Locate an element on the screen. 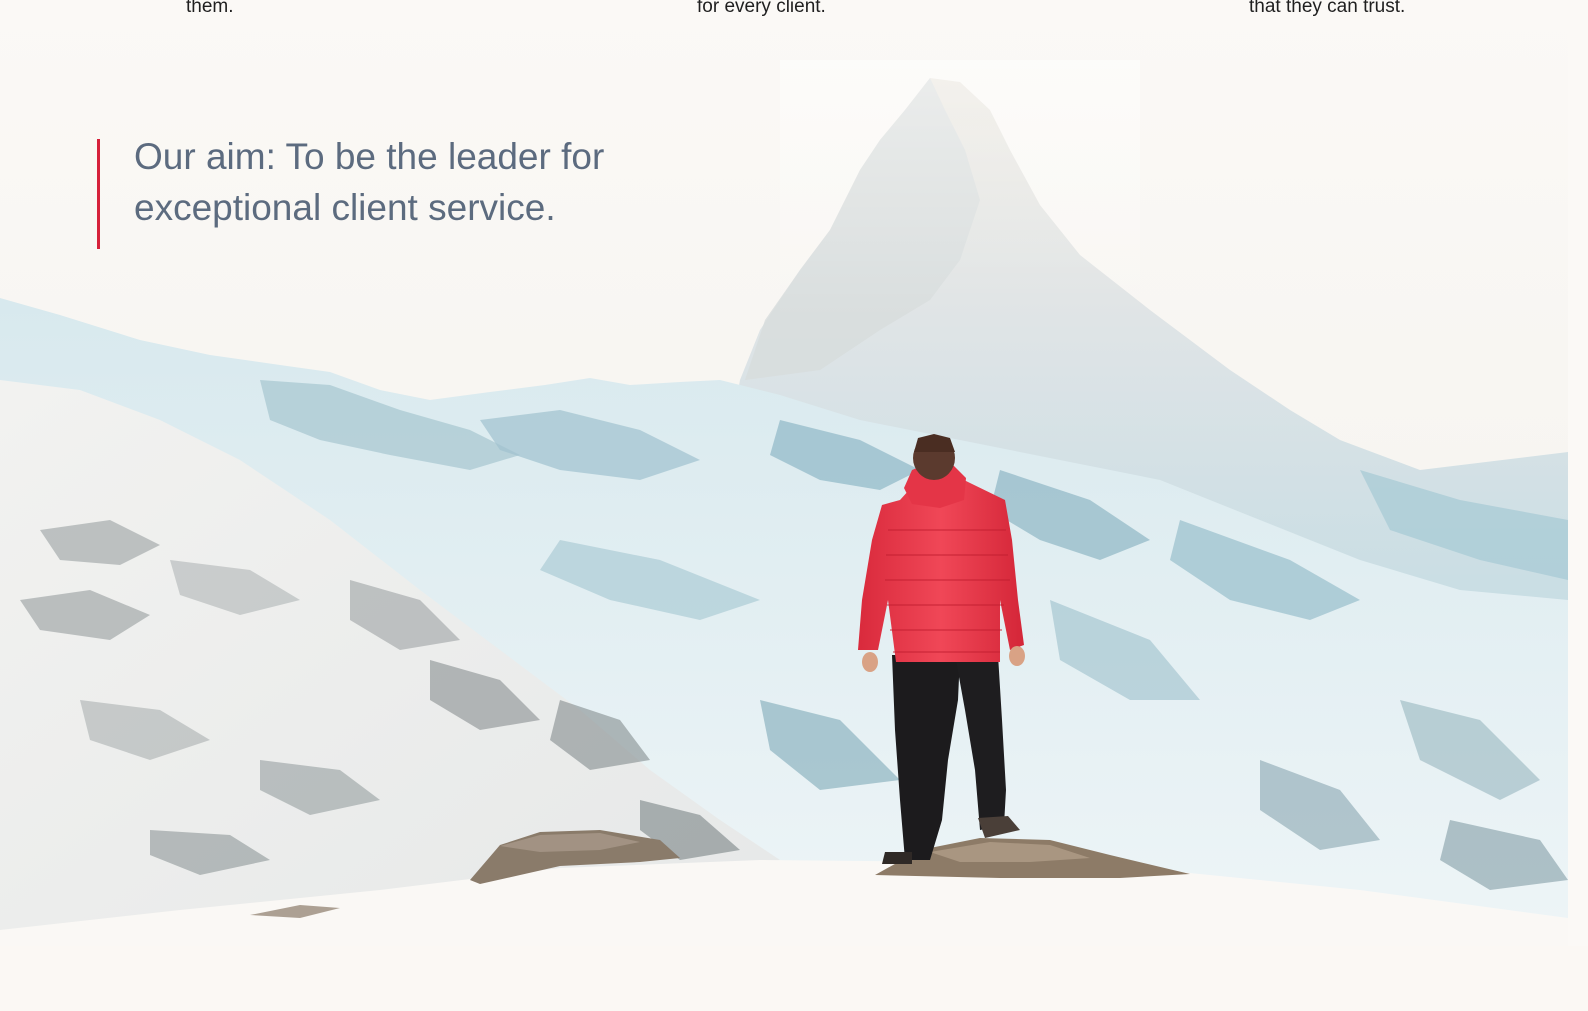  column-3-text-fragment: that they can trust. is located at coordinates (1327, 8).